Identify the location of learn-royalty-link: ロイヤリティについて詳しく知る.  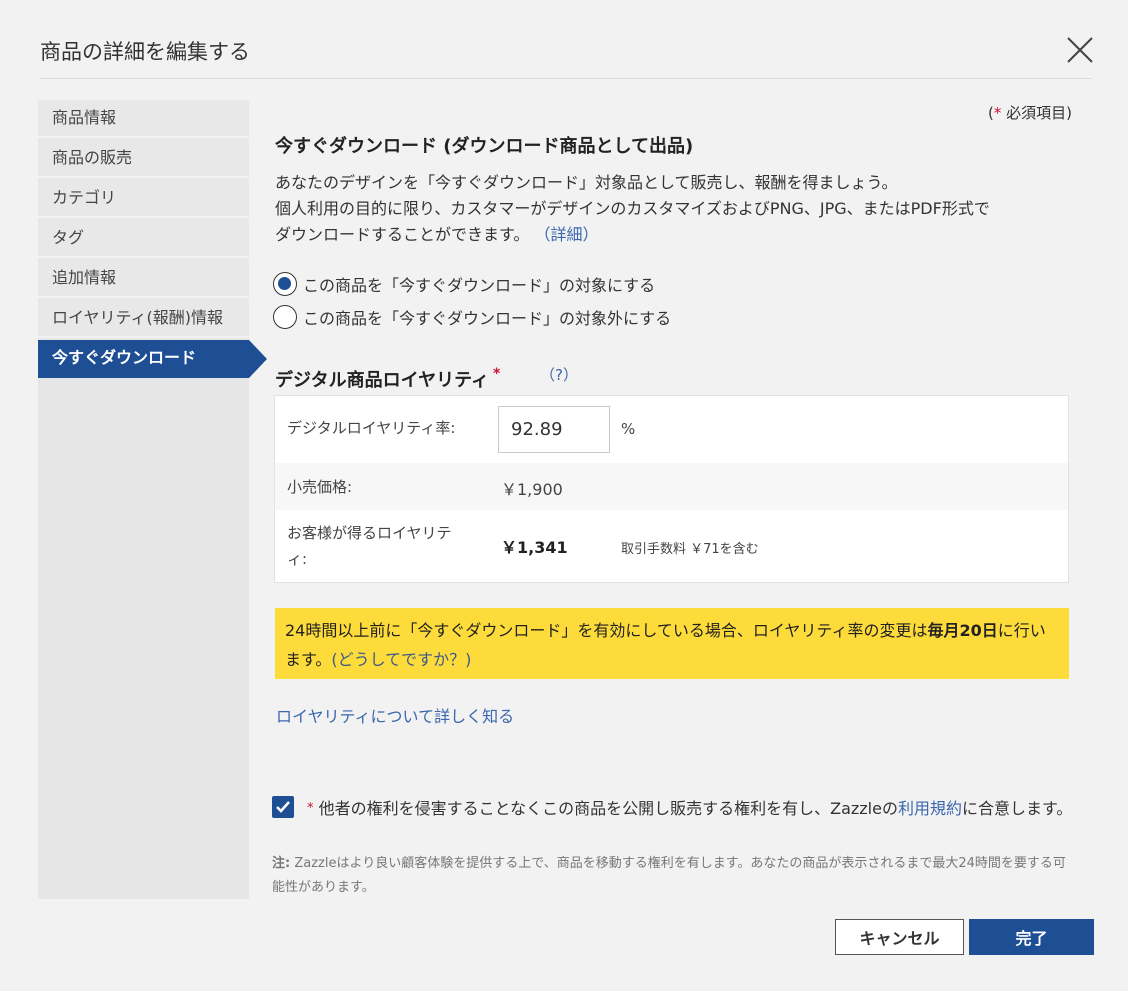
(395, 715).